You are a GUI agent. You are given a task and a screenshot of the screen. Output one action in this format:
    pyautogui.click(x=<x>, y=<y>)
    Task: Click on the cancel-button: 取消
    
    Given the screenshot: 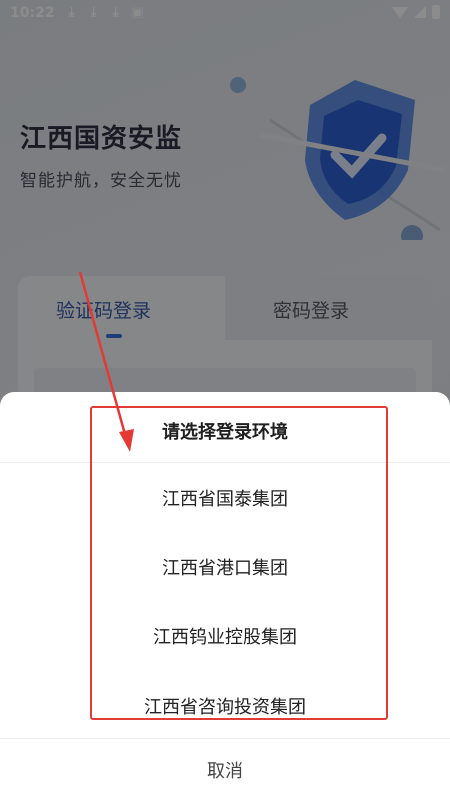 What is the action you would take?
    pyautogui.click(x=225, y=772)
    